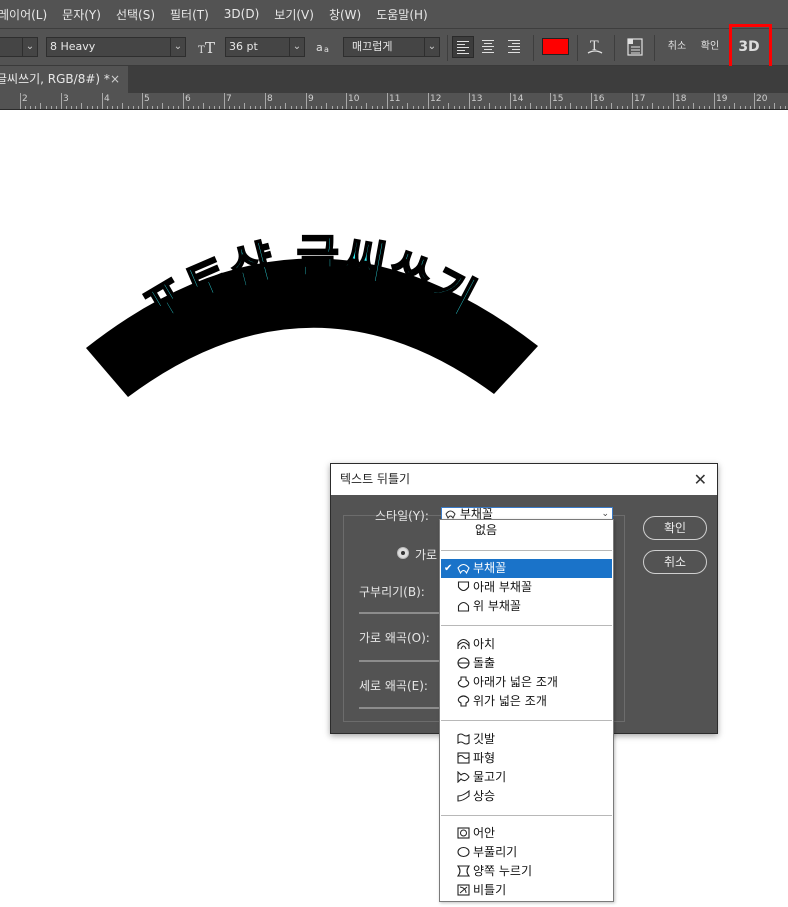 This screenshot has width=788, height=907. What do you see at coordinates (526, 739) in the screenshot?
I see `style-option-flag: 깃발` at bounding box center [526, 739].